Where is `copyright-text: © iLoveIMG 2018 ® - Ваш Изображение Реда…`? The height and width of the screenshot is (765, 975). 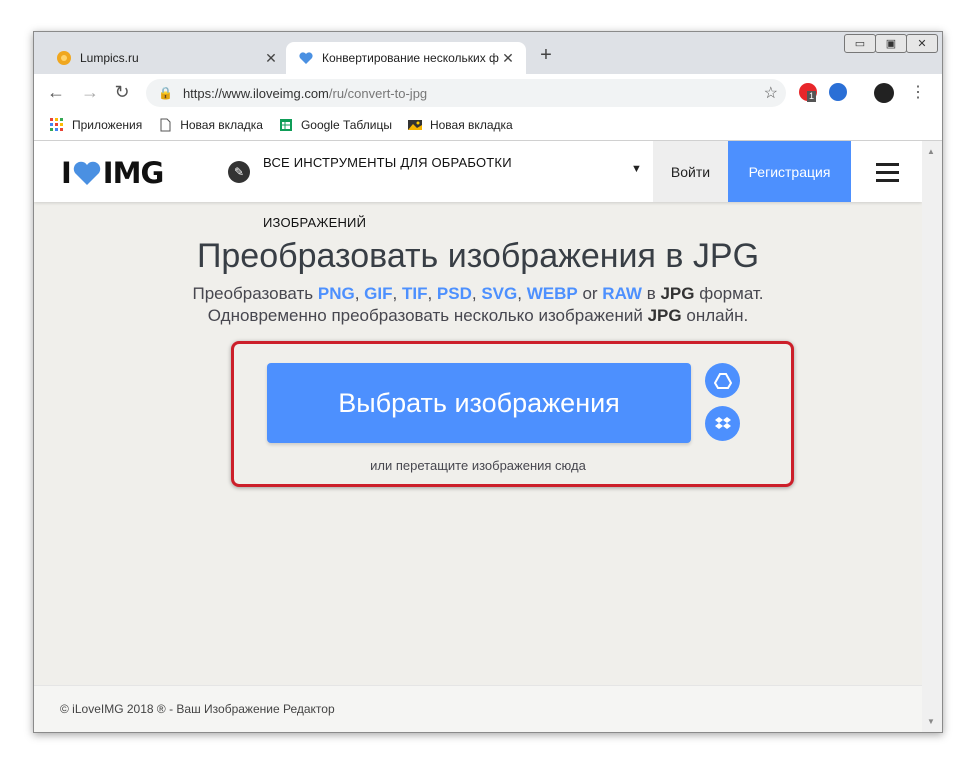
copyright-text: © iLoveIMG 2018 ® - Ваш Изображение Реда… is located at coordinates (197, 709).